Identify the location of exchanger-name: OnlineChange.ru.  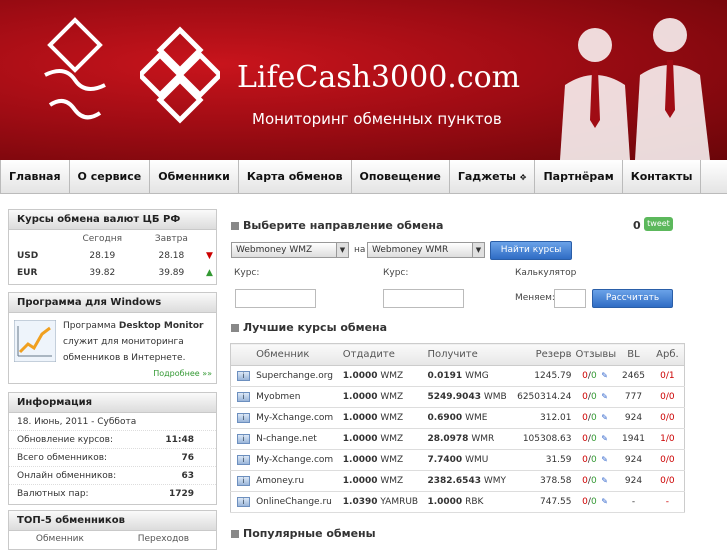
(299, 502).